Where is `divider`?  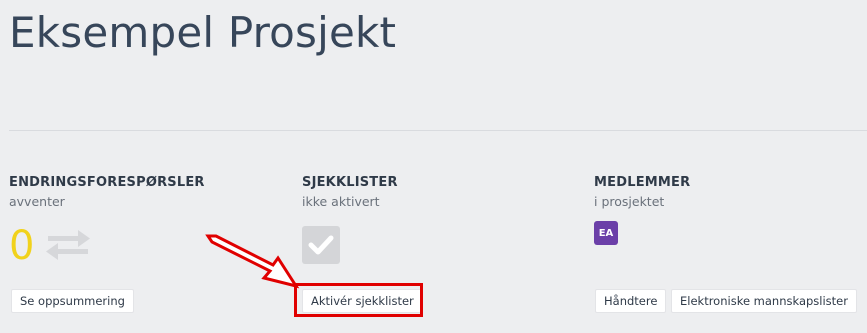
divider is located at coordinates (438, 130).